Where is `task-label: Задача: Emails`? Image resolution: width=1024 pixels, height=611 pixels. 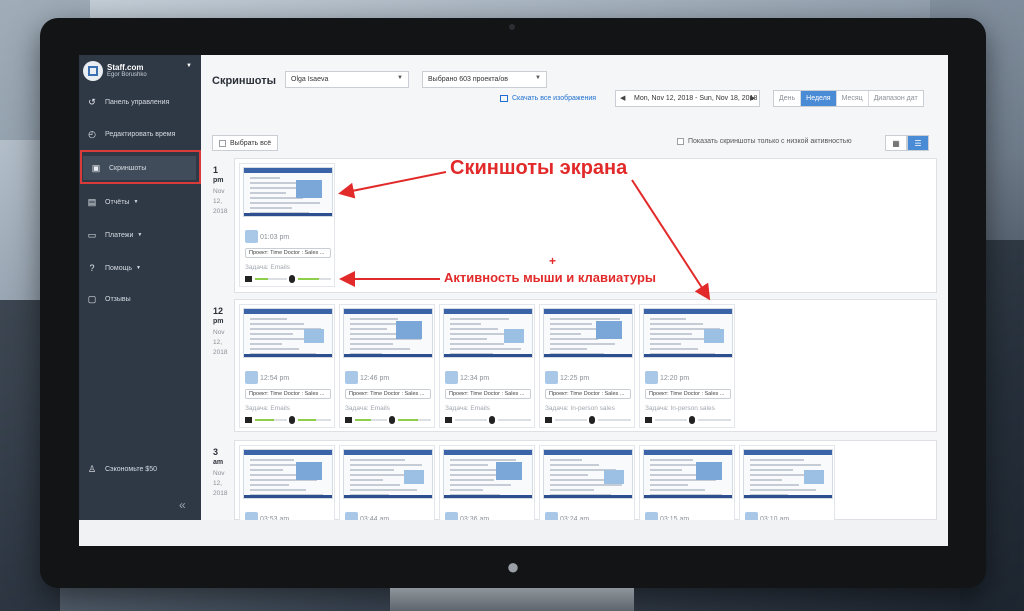
task-label: Задача: Emails is located at coordinates (367, 408).